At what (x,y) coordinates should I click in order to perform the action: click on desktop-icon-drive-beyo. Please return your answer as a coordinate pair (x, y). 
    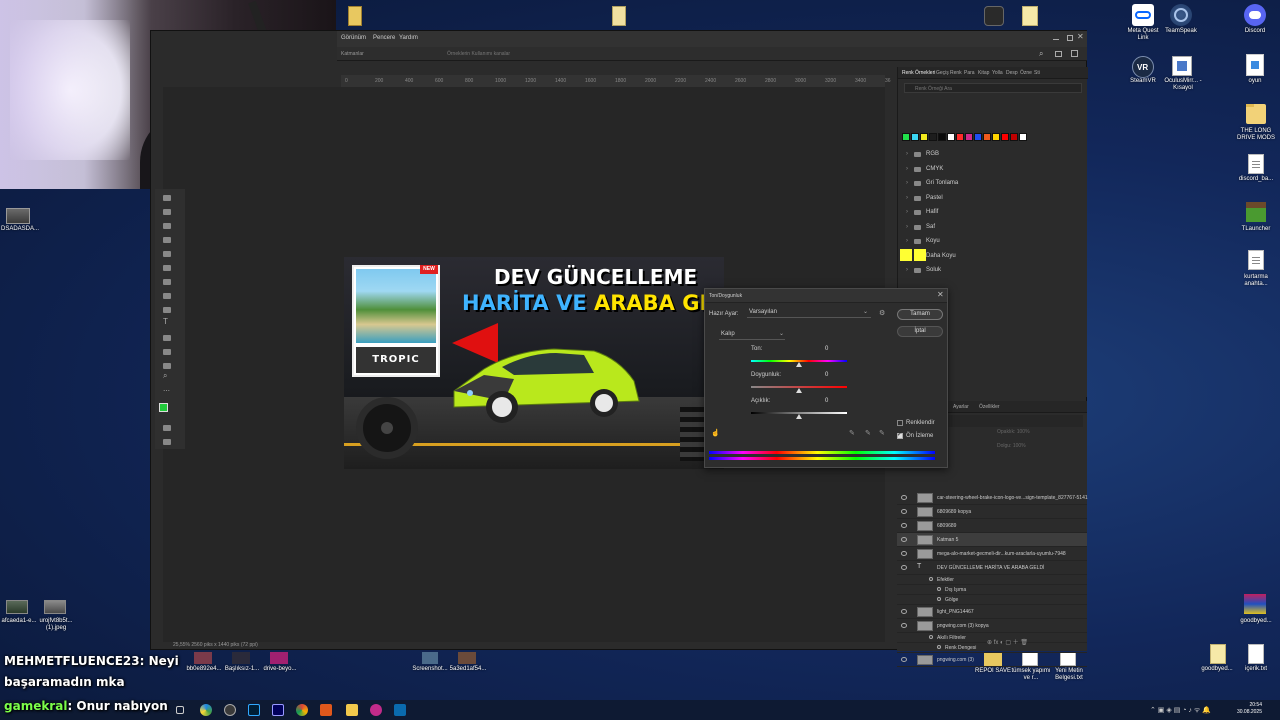
    Looking at the image, I should click on (279, 658).